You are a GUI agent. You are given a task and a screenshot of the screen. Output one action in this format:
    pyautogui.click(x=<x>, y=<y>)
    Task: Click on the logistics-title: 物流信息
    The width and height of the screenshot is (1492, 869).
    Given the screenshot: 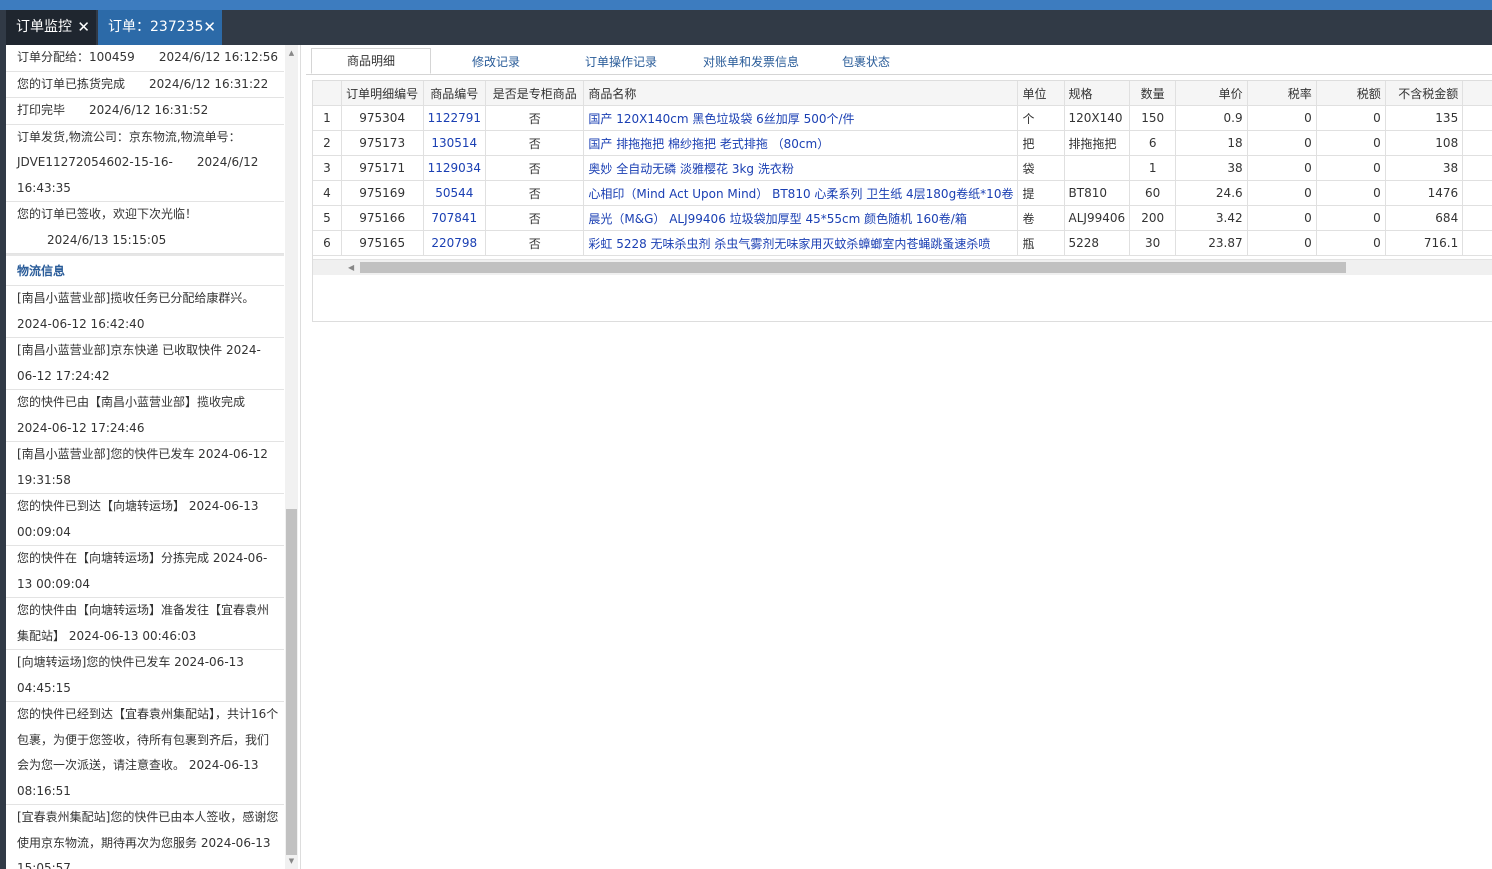 What is the action you would take?
    pyautogui.click(x=145, y=270)
    